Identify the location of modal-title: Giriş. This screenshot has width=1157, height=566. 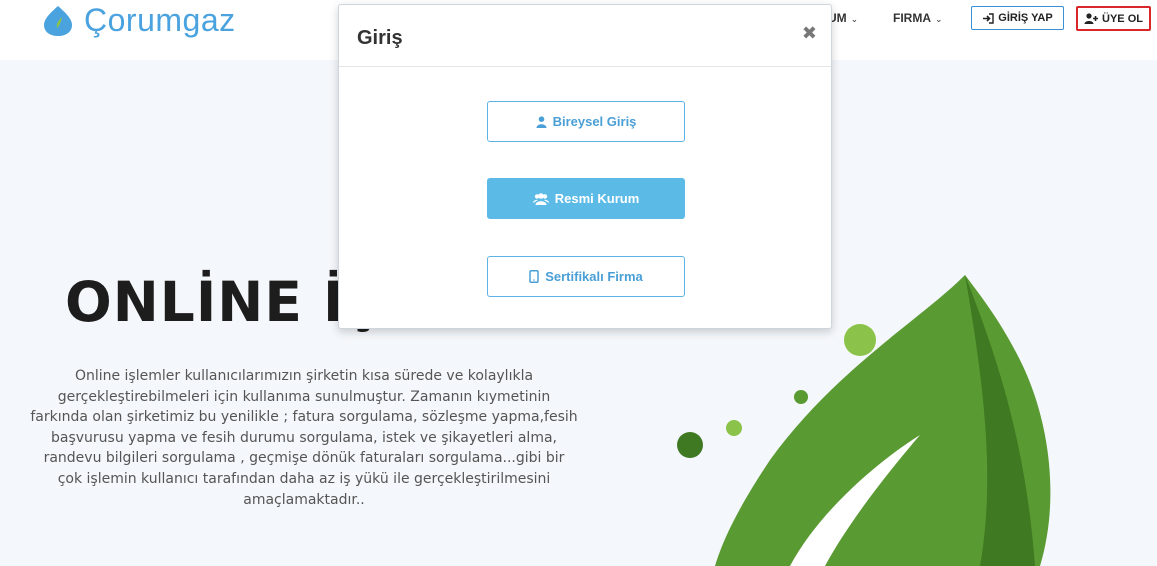
(380, 38).